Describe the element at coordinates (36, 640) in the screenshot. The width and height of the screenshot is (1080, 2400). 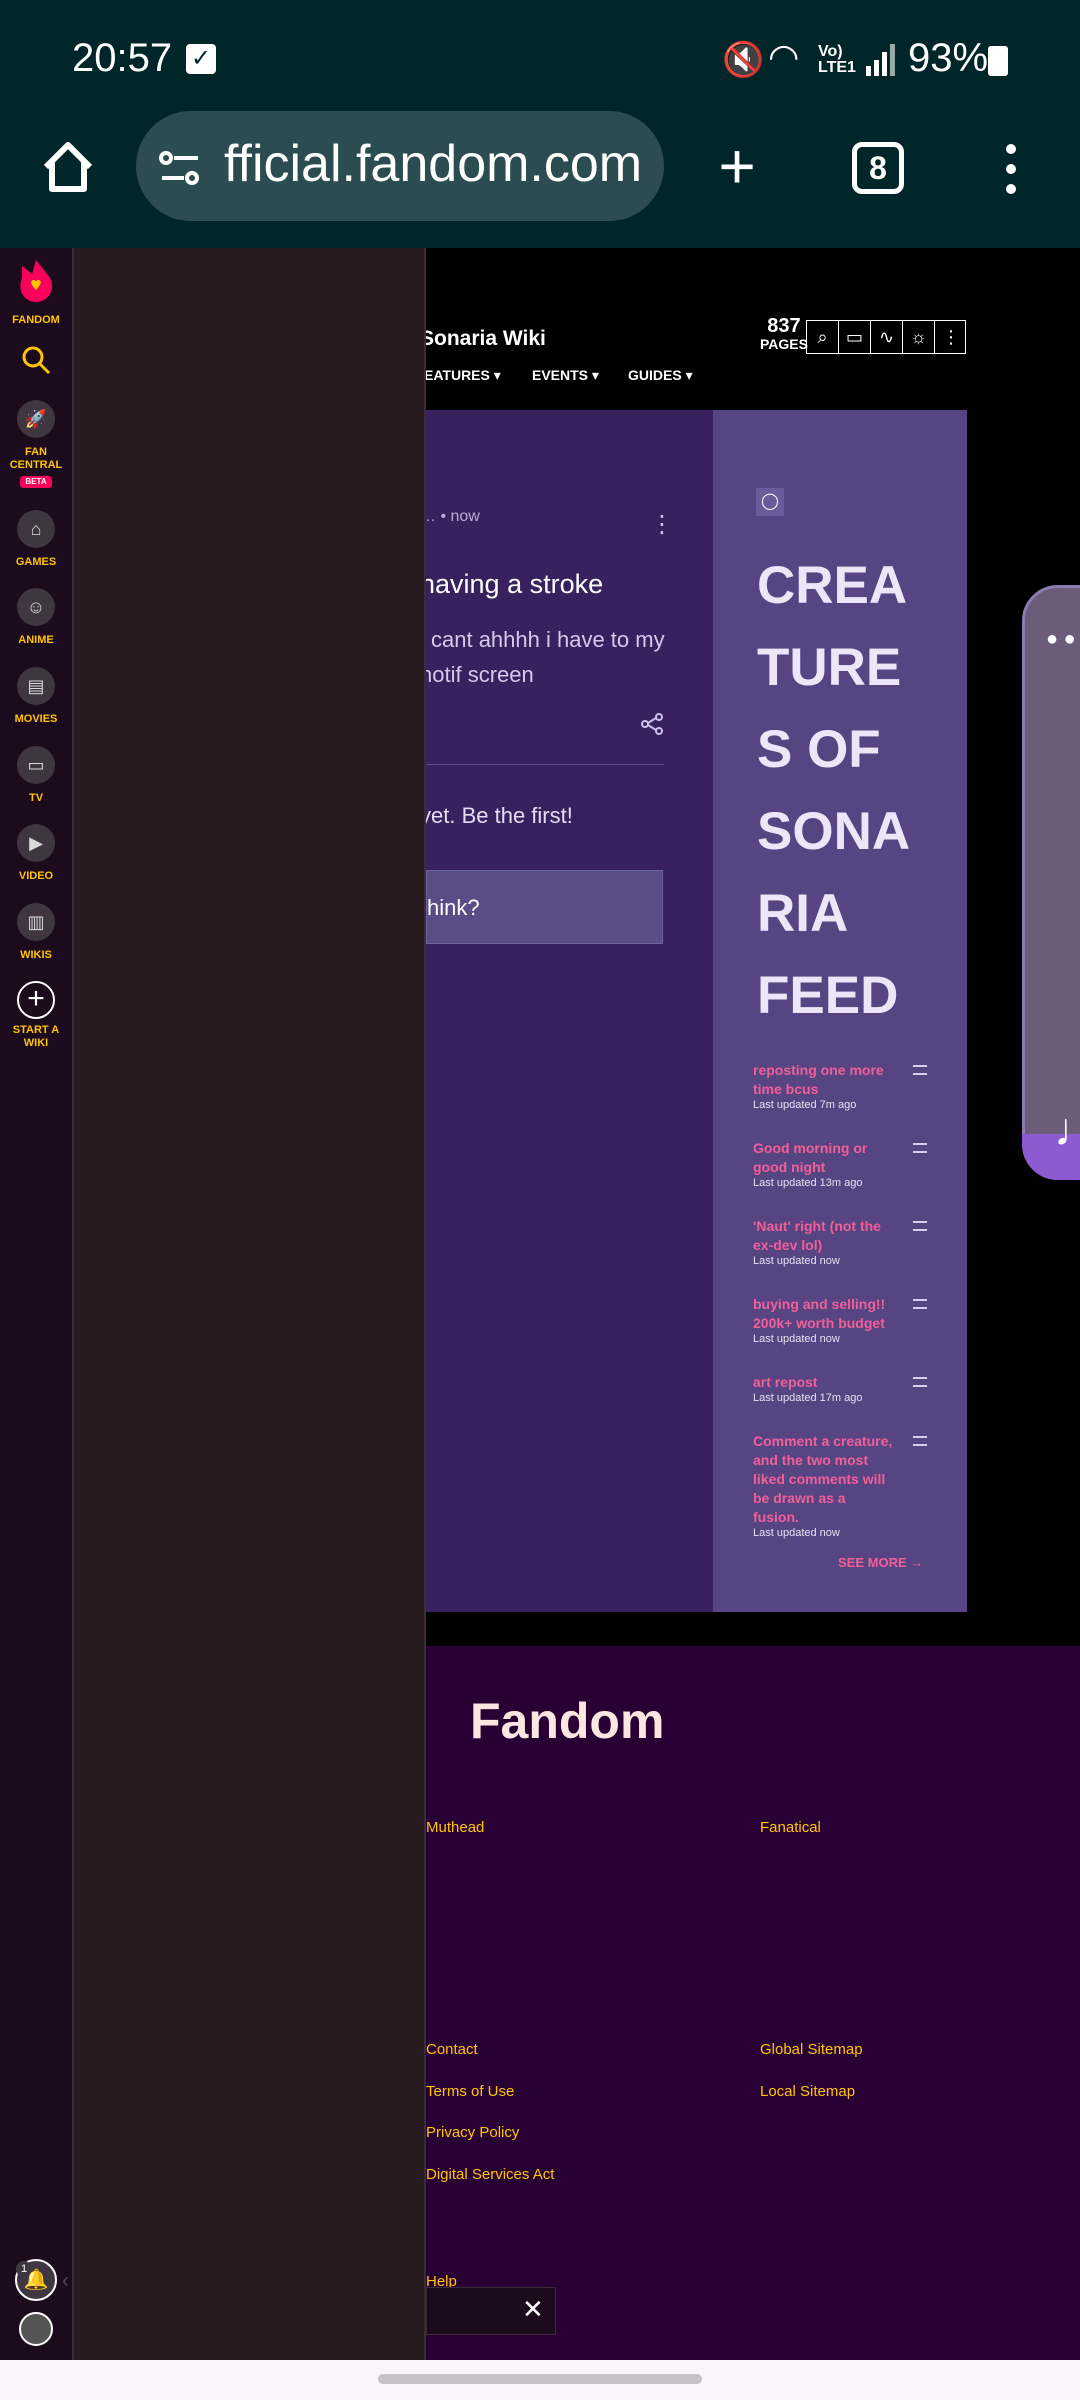
I see `rail-label-anime: ANIME` at that location.